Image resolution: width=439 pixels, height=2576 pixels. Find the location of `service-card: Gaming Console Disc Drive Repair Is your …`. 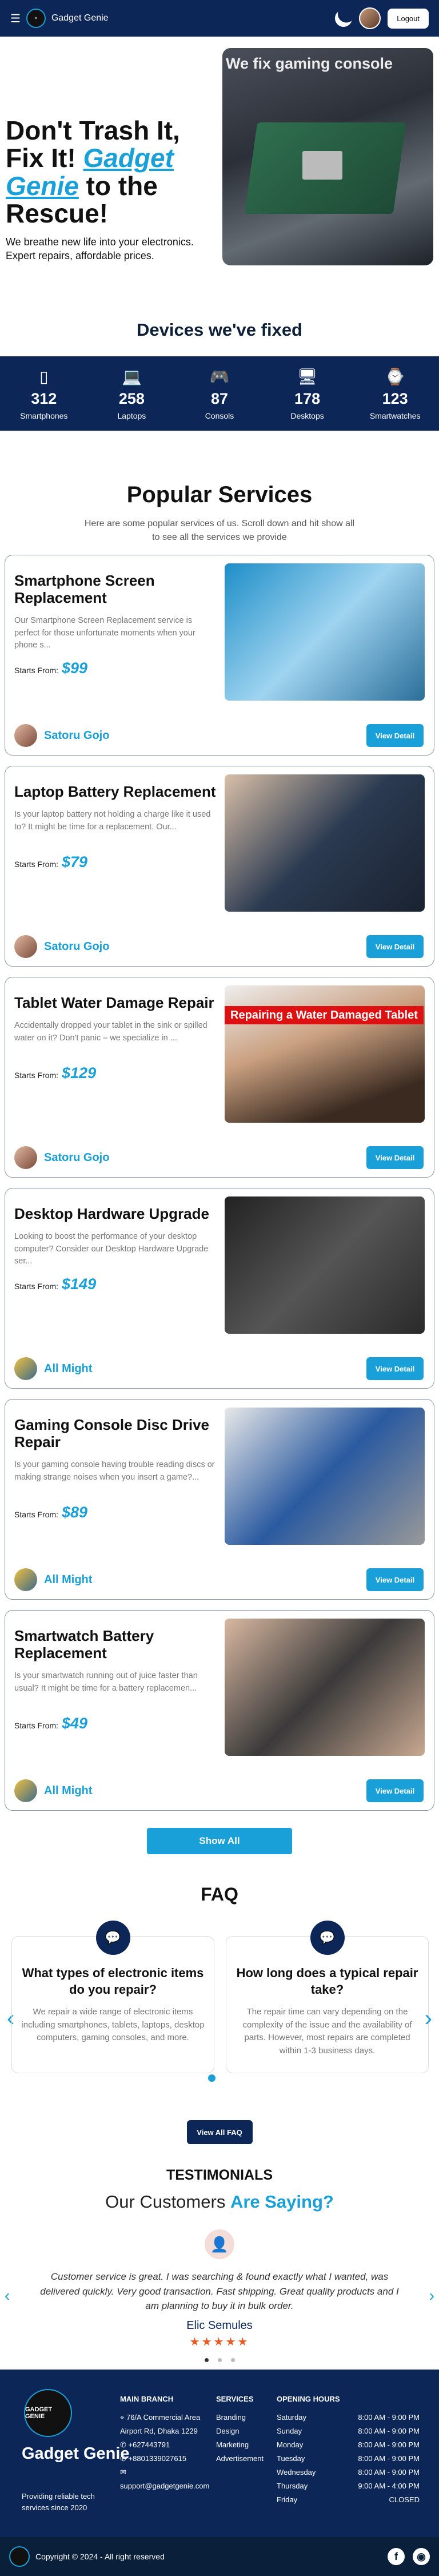

service-card: Gaming Console Disc Drive Repair Is your … is located at coordinates (219, 1499).